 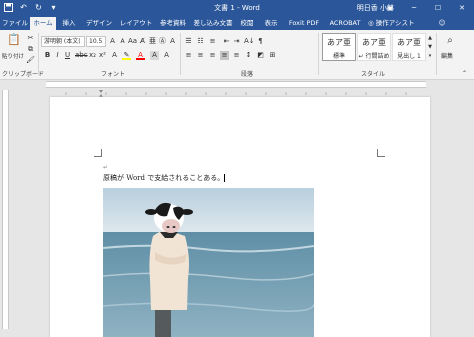 I want to click on distributed-icon: ≡, so click(x=236, y=55).